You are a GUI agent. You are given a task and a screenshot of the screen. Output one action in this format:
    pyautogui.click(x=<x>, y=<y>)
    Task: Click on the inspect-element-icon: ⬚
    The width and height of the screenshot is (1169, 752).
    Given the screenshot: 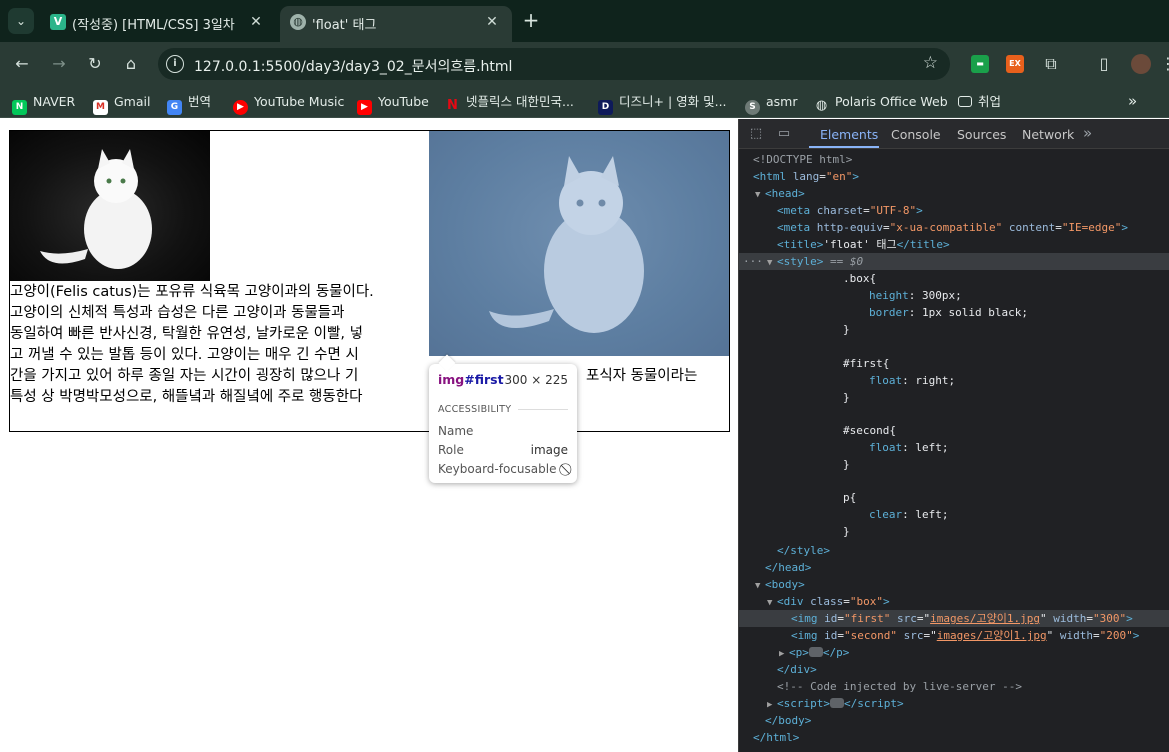 What is the action you would take?
    pyautogui.click(x=756, y=134)
    